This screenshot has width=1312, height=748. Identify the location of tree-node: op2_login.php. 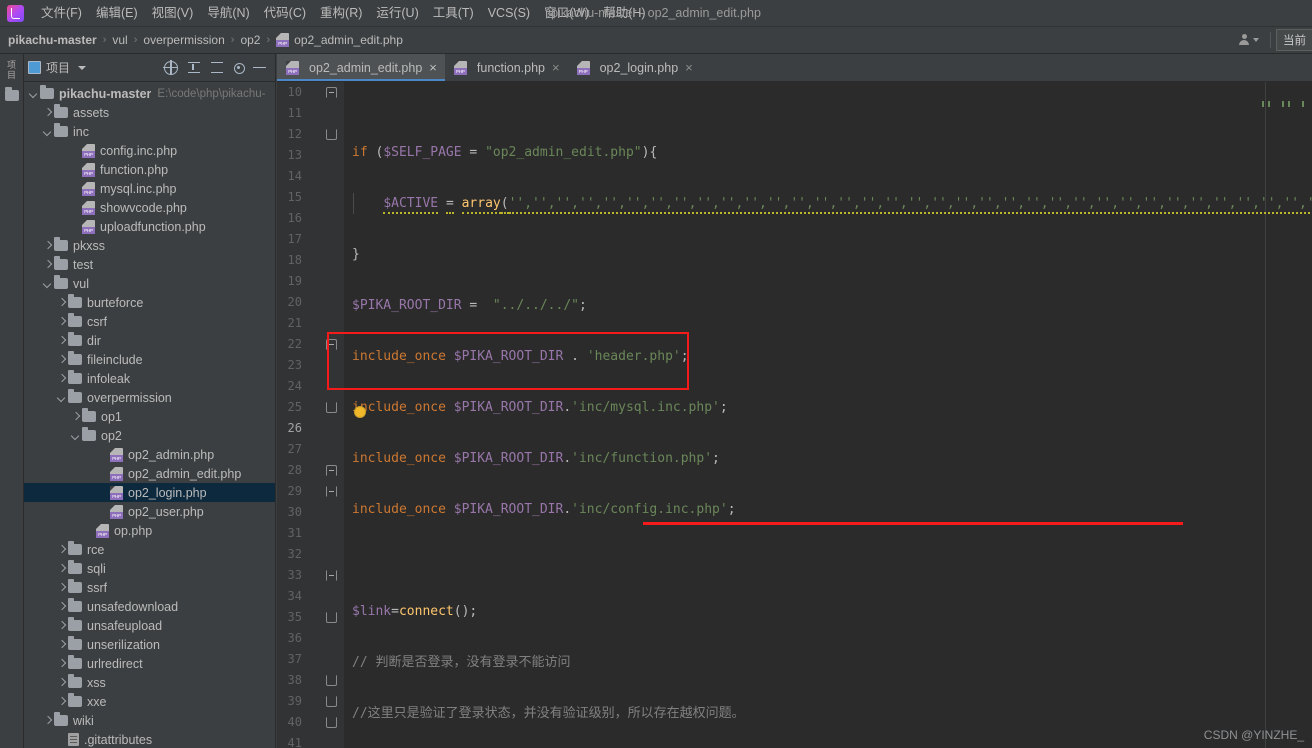
(149, 492).